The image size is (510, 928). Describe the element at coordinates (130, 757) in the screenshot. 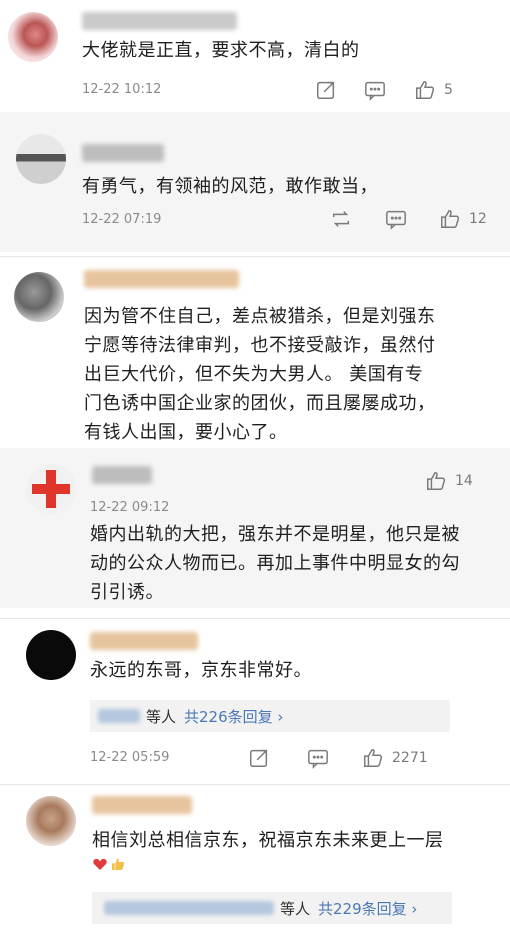

I see `comment-time: 12-22 05:59` at that location.